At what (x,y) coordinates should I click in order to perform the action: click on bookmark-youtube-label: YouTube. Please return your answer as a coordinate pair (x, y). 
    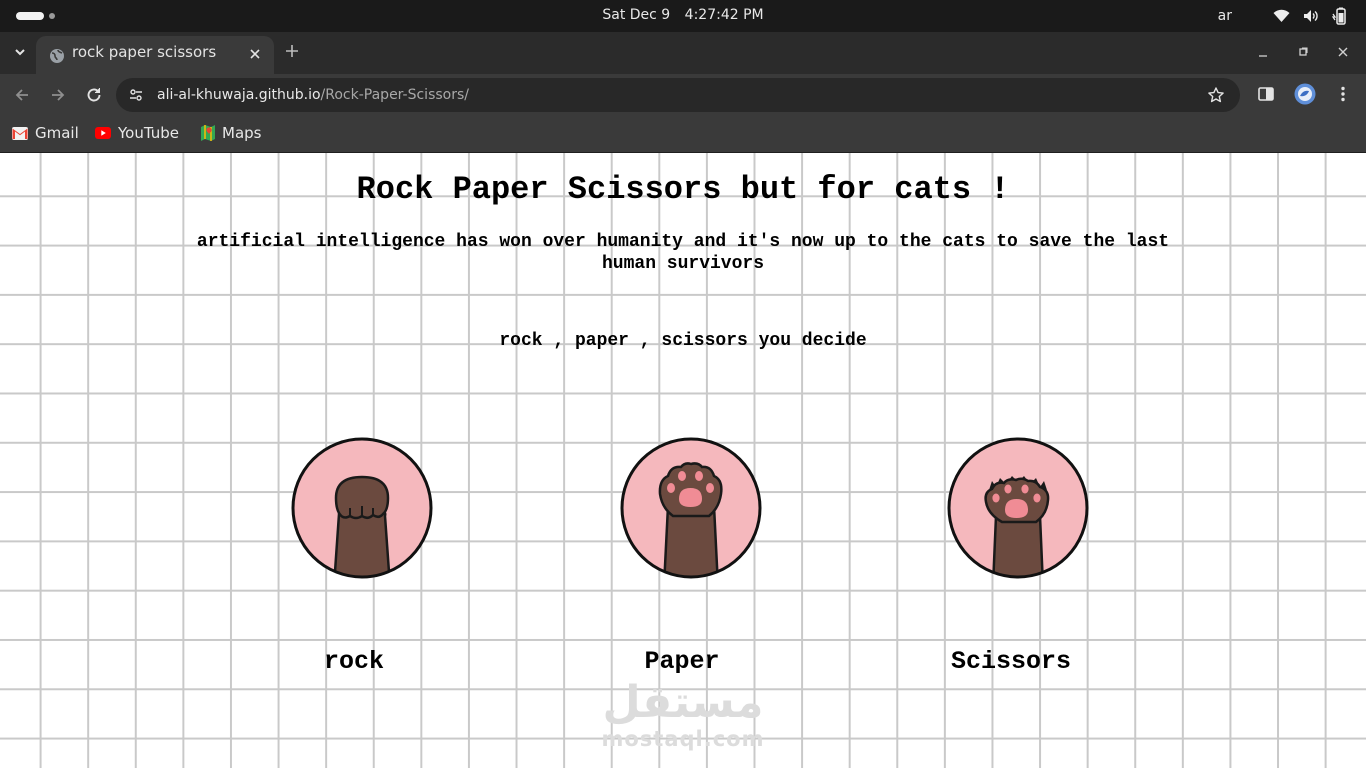
    Looking at the image, I should click on (148, 133).